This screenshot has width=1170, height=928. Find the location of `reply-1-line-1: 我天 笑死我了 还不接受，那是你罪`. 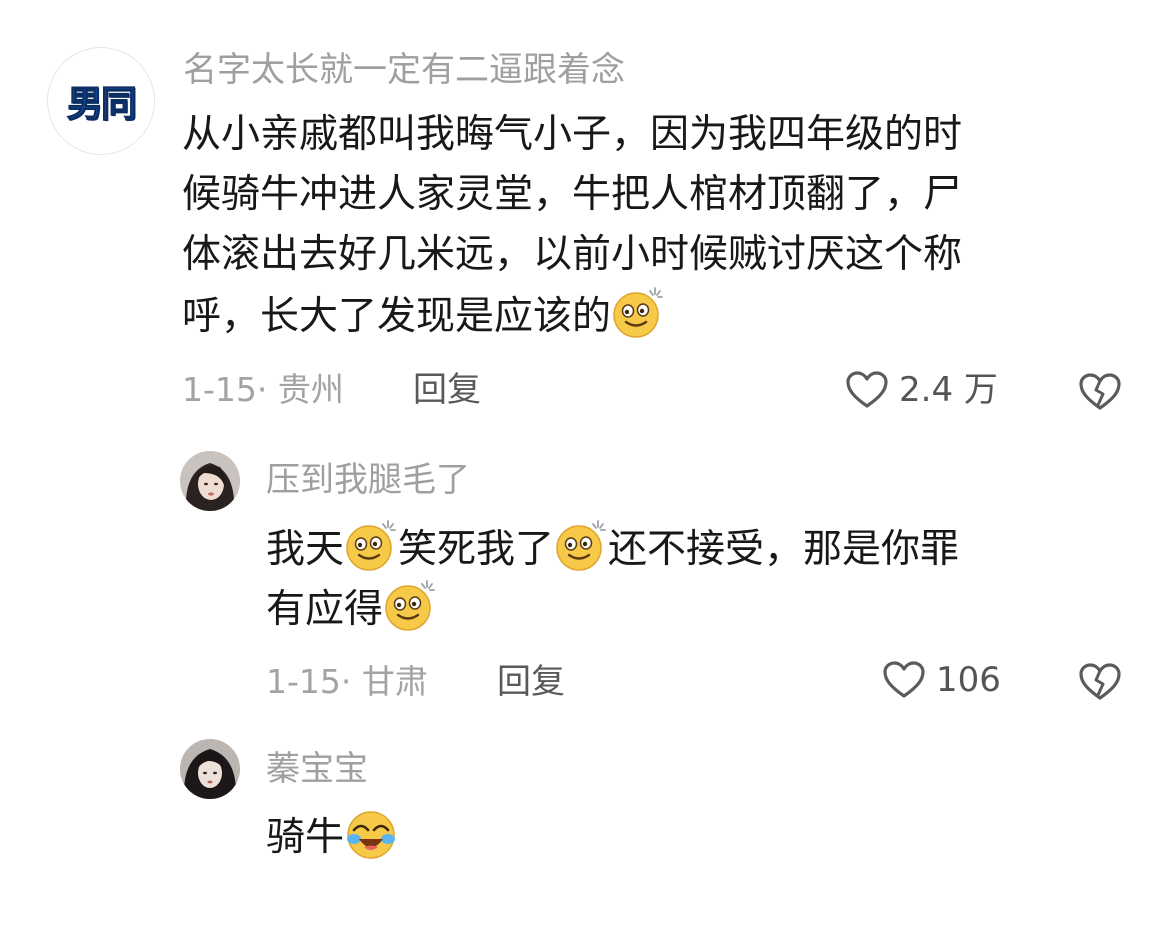

reply-1-line-1: 我天 笑死我了 还不接受，那是你罪 is located at coordinates (612, 548).